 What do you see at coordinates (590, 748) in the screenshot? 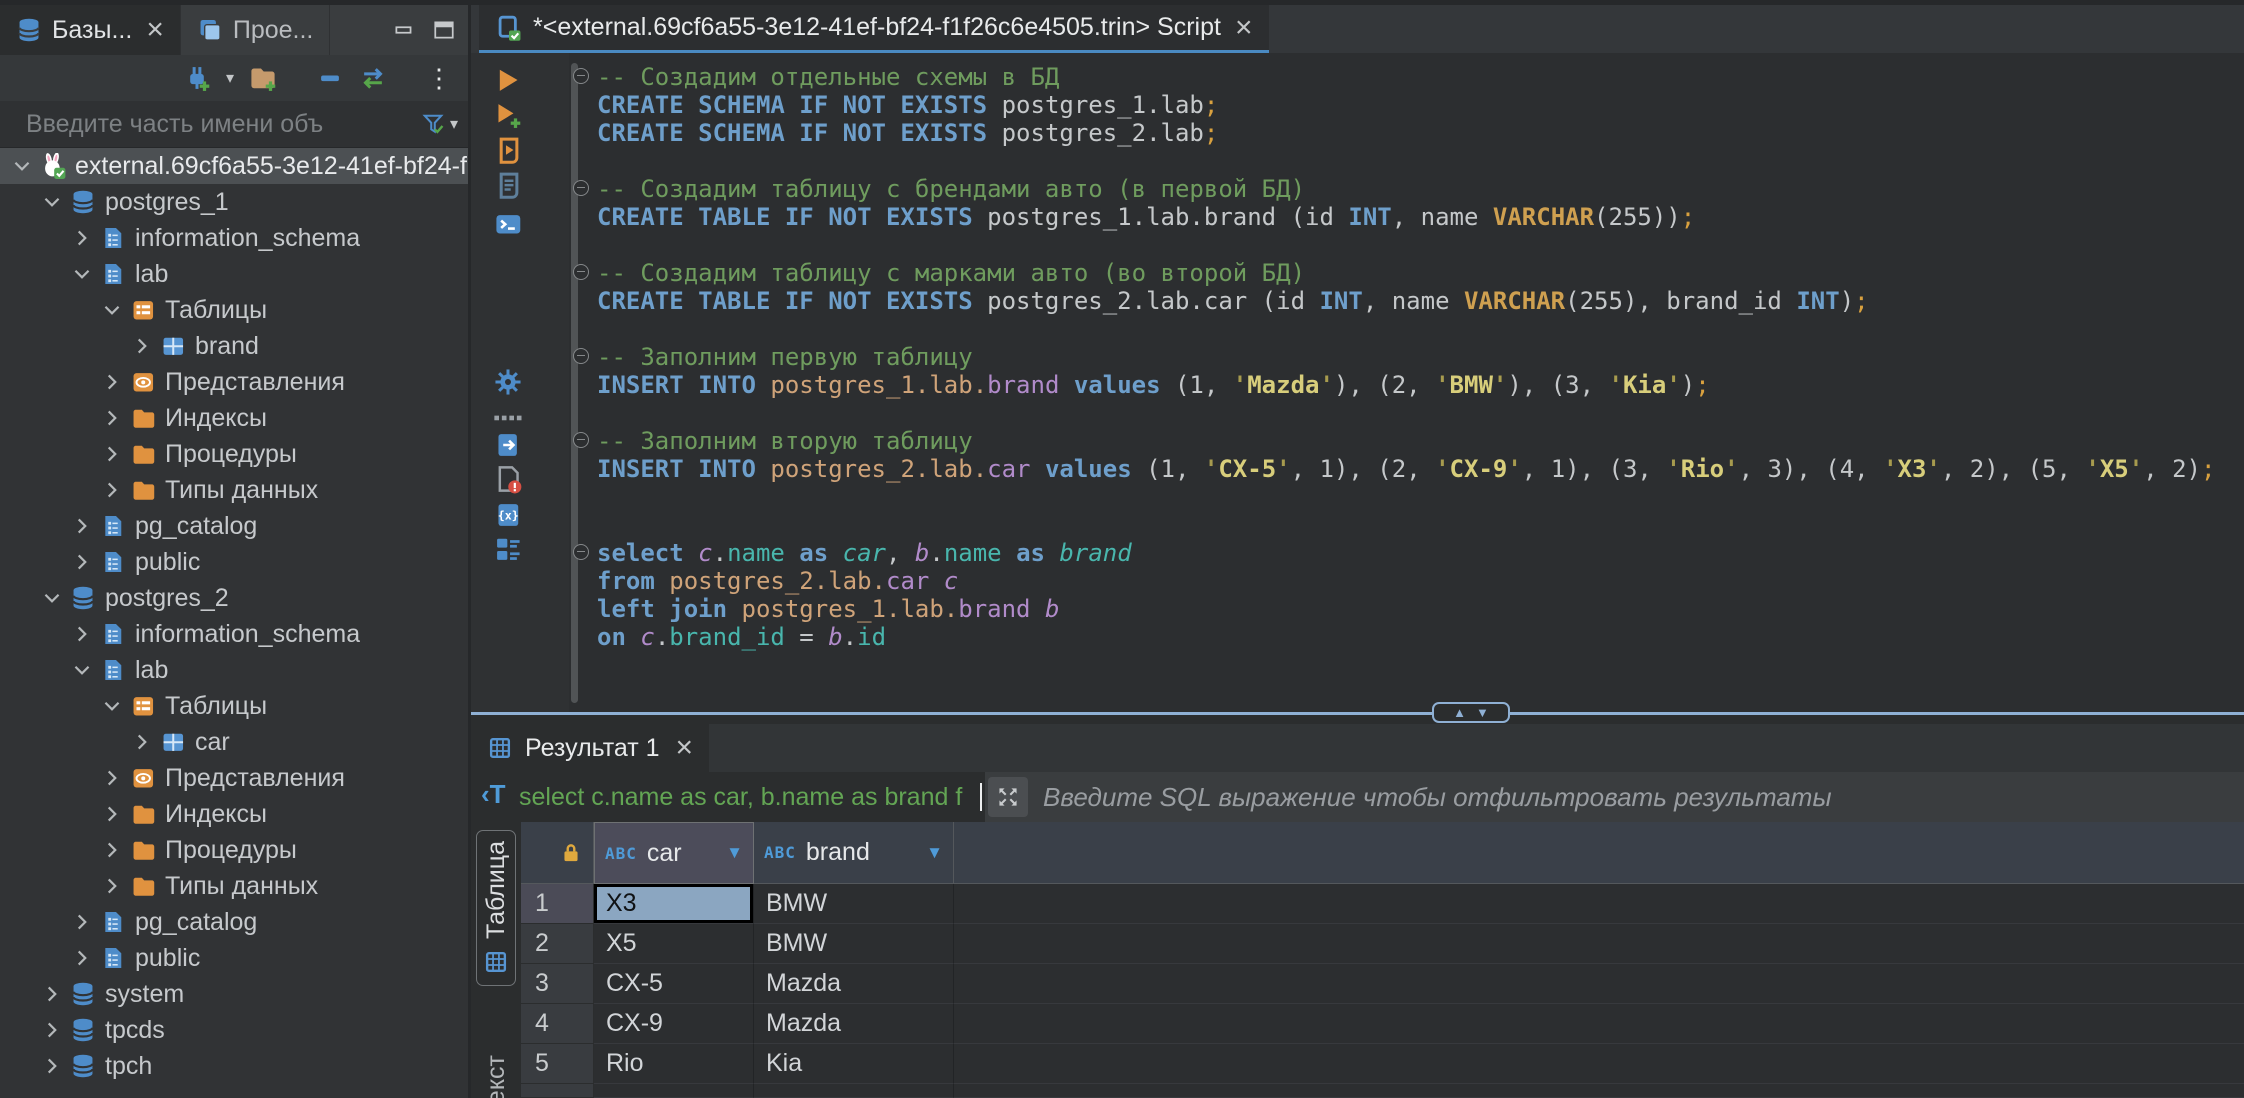
I see `result-tab-1: Результат 1 ×` at bounding box center [590, 748].